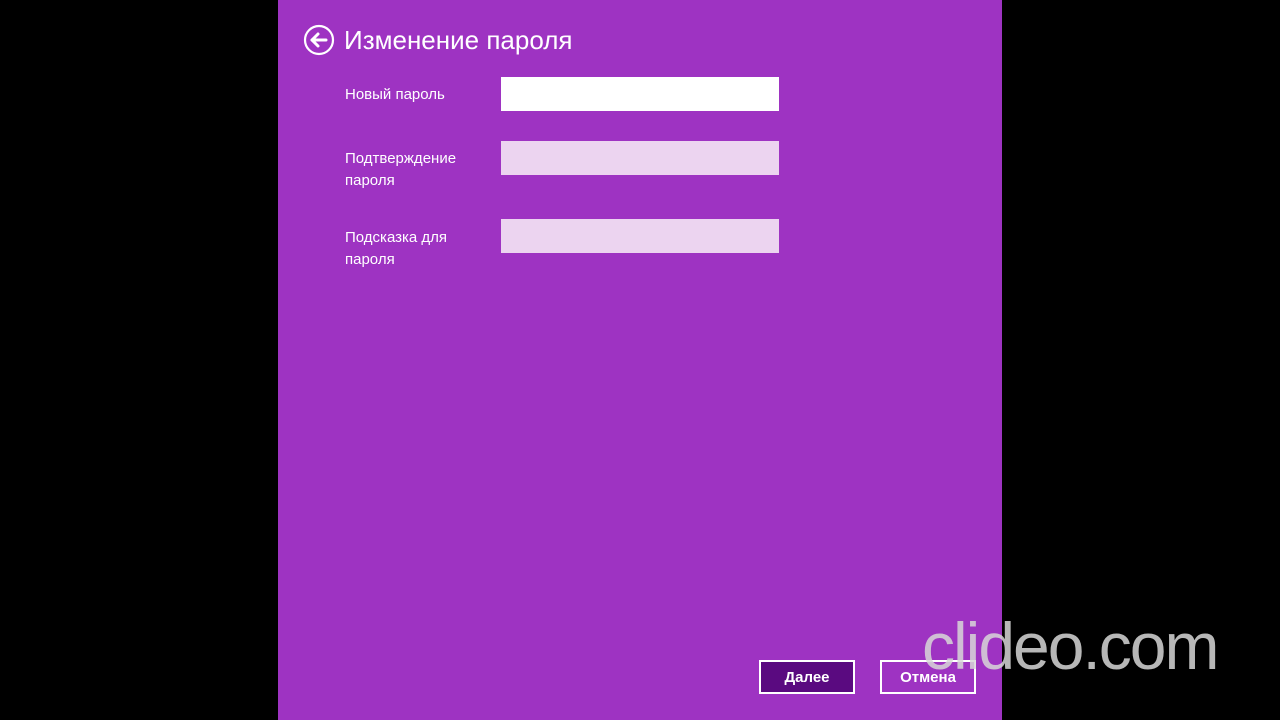  What do you see at coordinates (928, 677) in the screenshot?
I see `cancel-button: Отмена` at bounding box center [928, 677].